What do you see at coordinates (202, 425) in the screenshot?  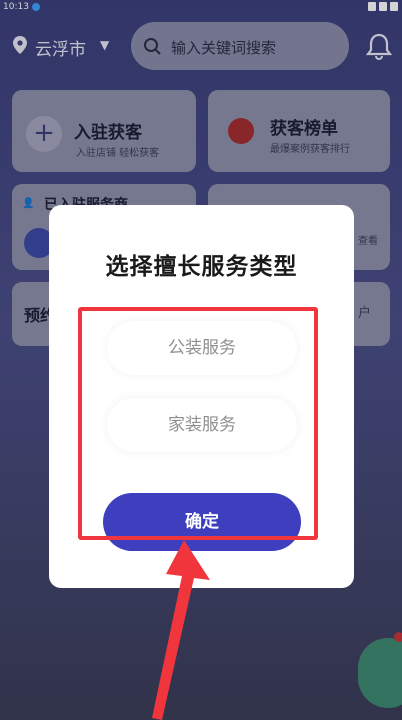 I see `option-home-service: 家装服务` at bounding box center [202, 425].